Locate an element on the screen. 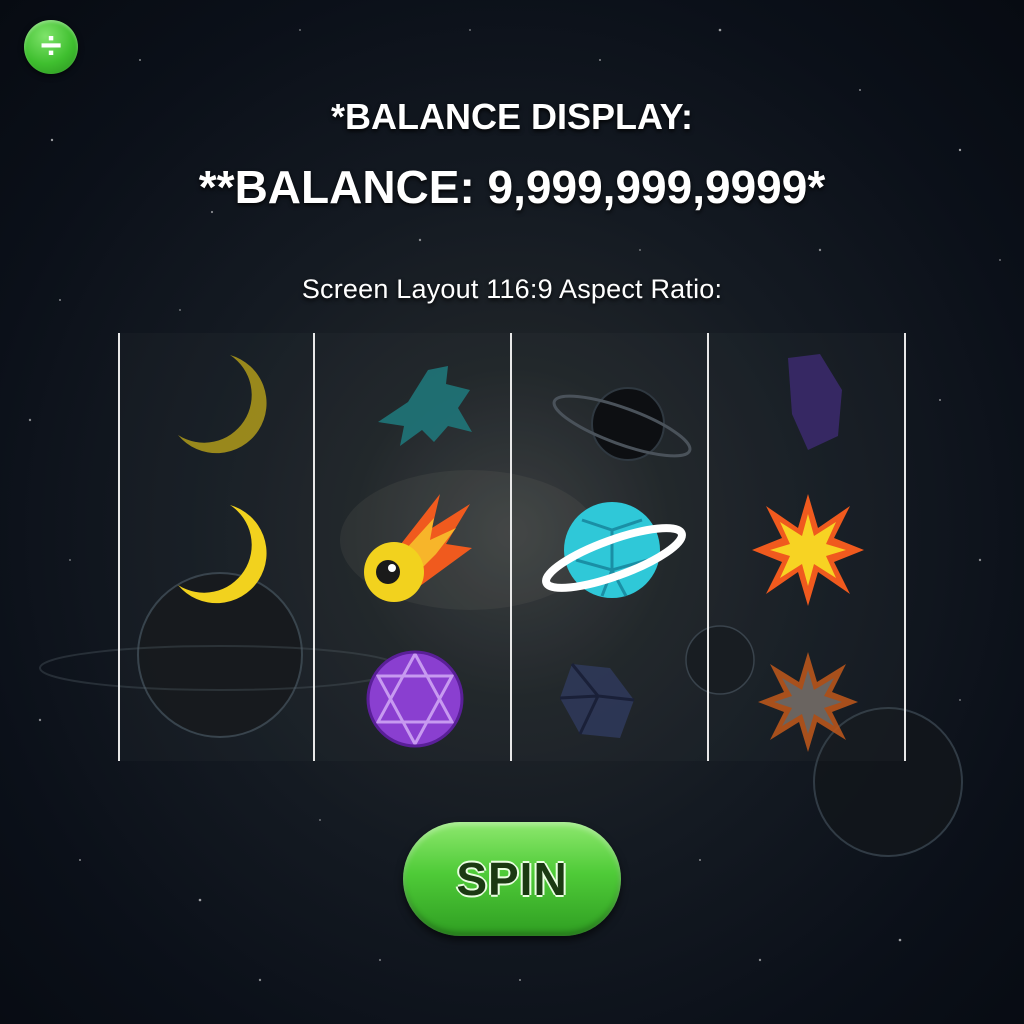 This screenshot has width=1024, height=1024. divide-icon: ÷ is located at coordinates (51, 45).